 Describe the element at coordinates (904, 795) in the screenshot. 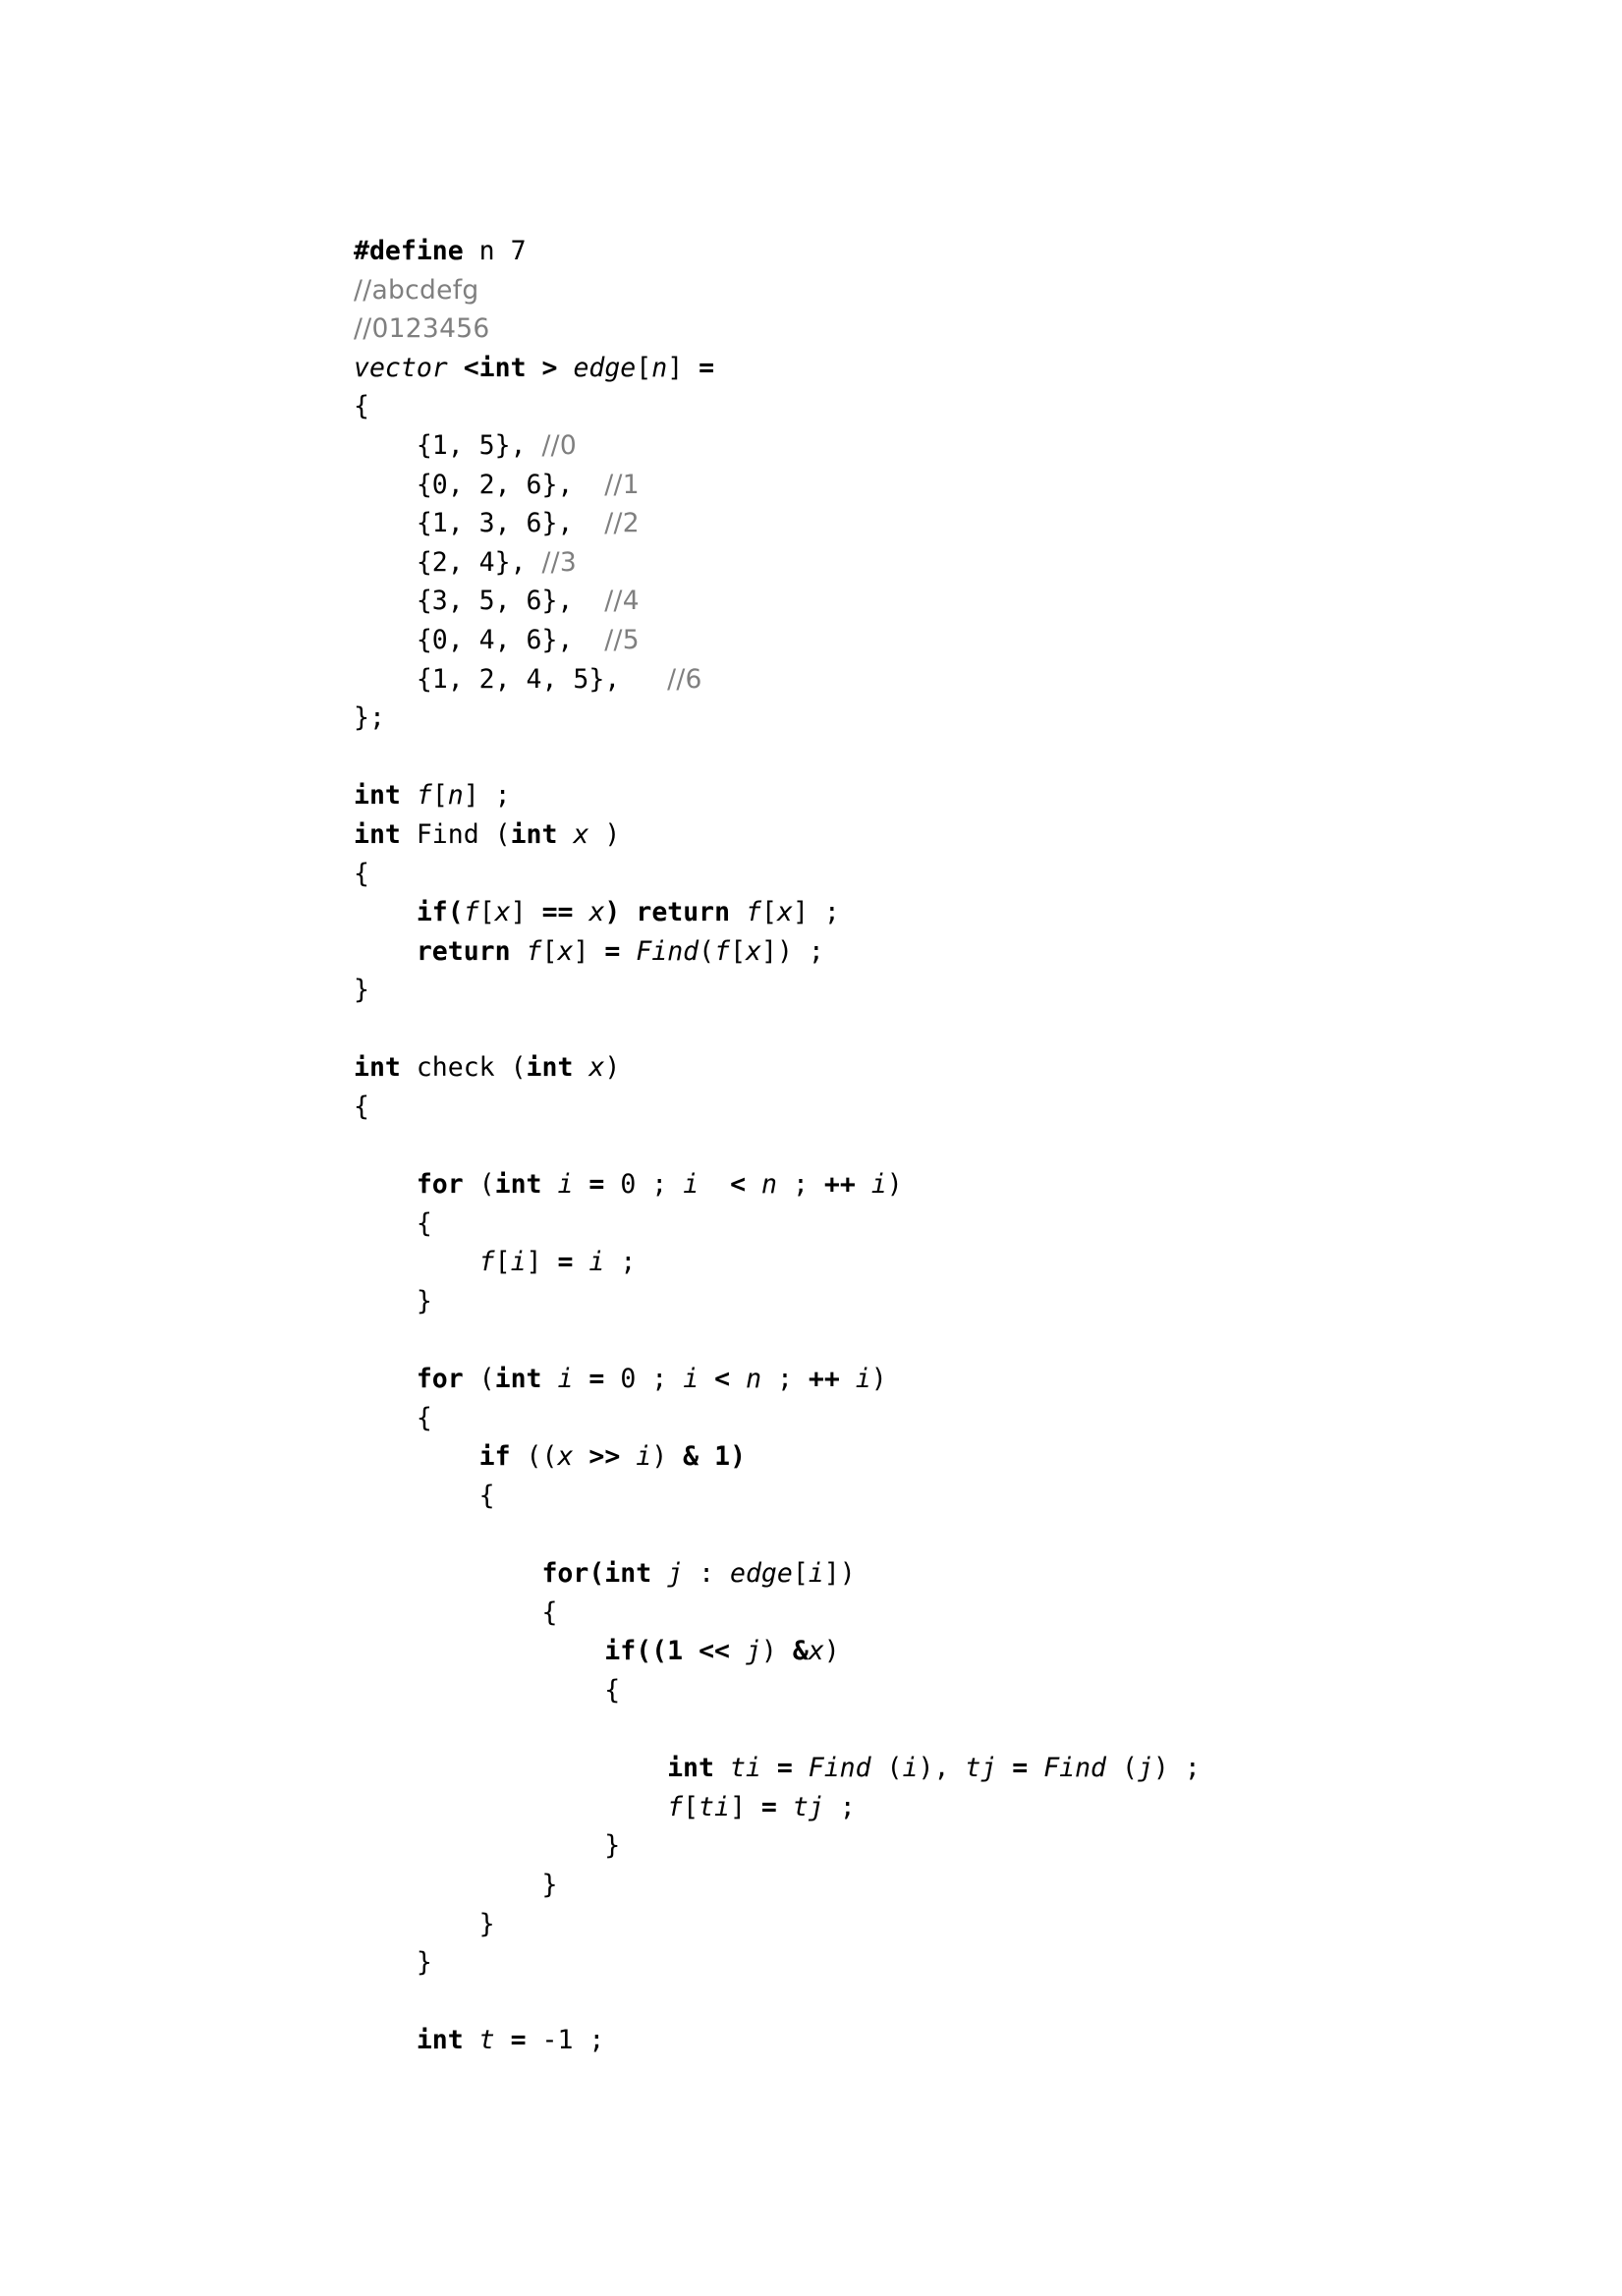

I see `code-line: int f[n] ;` at that location.